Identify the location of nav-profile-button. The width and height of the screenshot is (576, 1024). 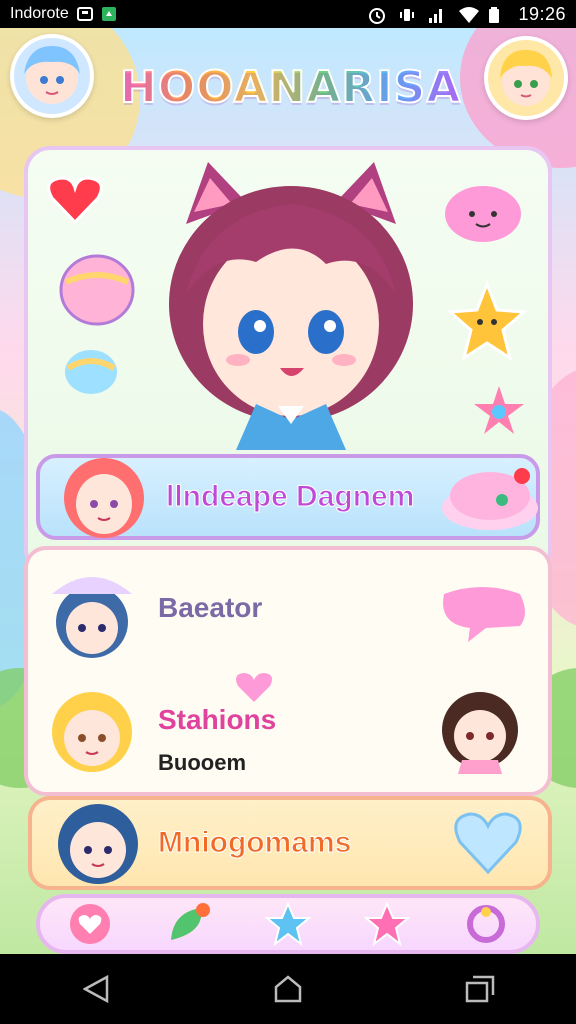
(486, 924).